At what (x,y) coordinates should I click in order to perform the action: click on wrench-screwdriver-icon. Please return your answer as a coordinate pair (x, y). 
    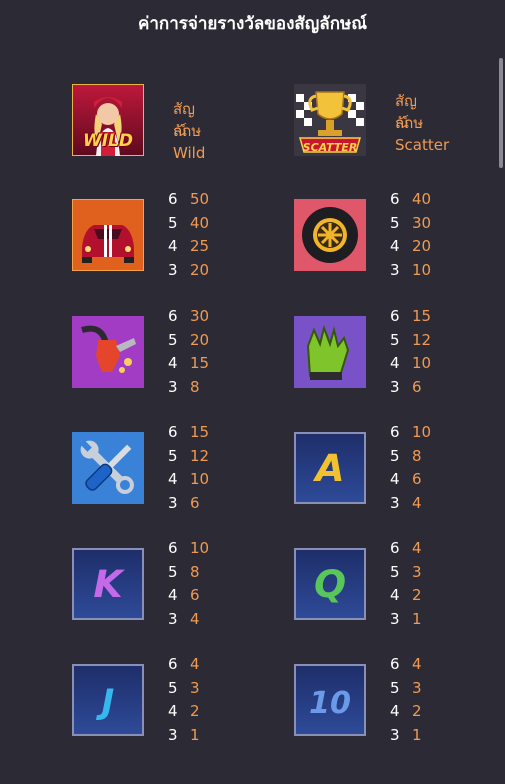
    Looking at the image, I should click on (108, 468).